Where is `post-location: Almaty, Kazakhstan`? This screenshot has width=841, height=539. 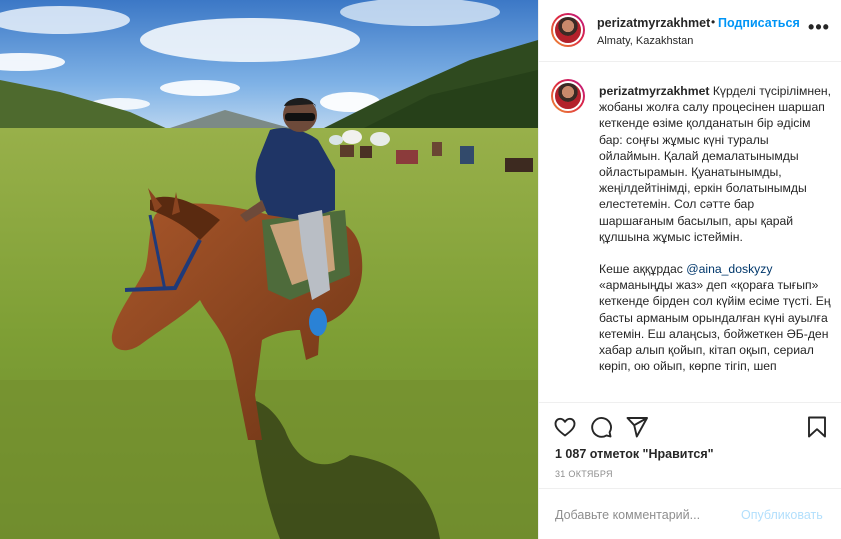 post-location: Almaty, Kazakhstan is located at coordinates (645, 41).